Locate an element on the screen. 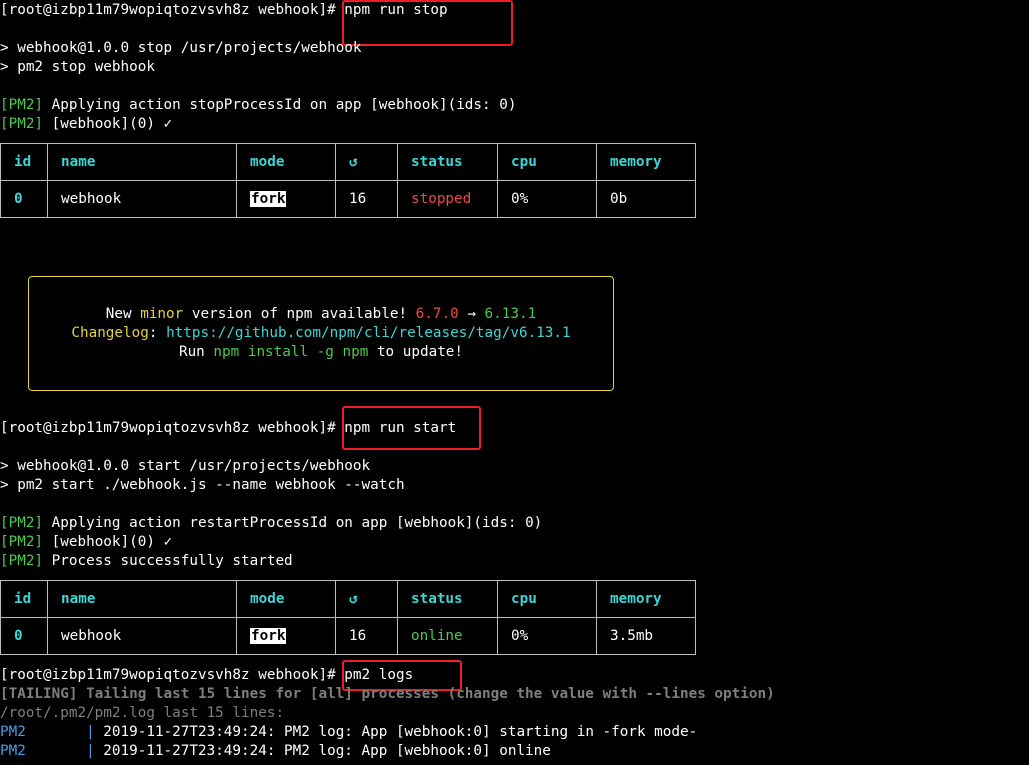 Image resolution: width=1029 pixels, height=765 pixels. cell-status: online is located at coordinates (447, 636).